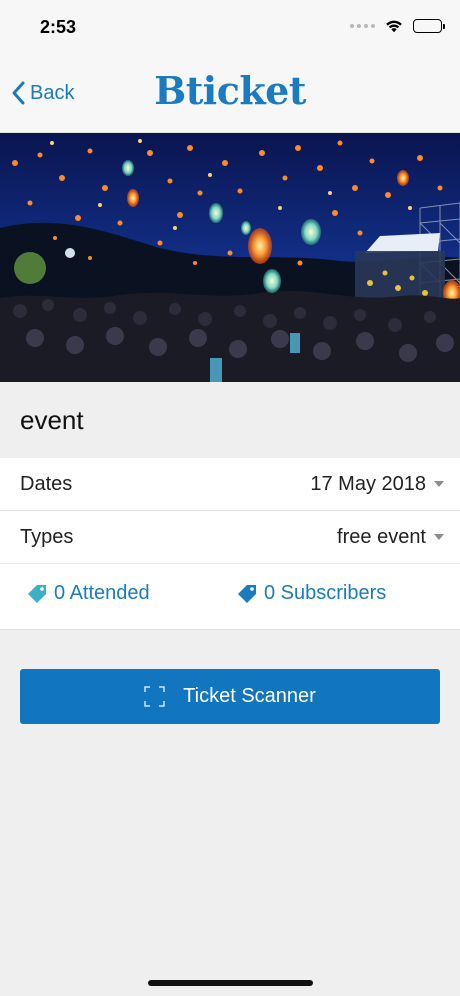 Image resolution: width=460 pixels, height=996 pixels. I want to click on types-dropdown: free event, so click(390, 537).